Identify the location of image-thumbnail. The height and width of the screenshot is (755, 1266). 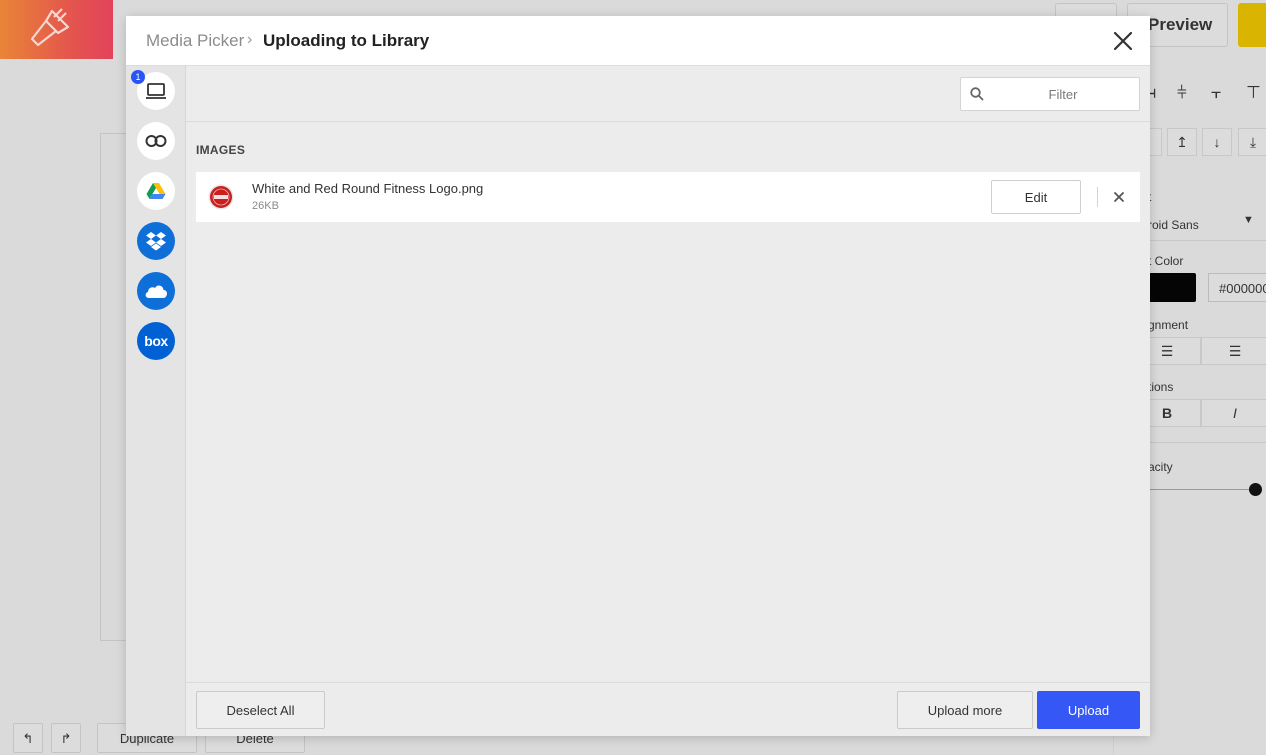
(221, 197).